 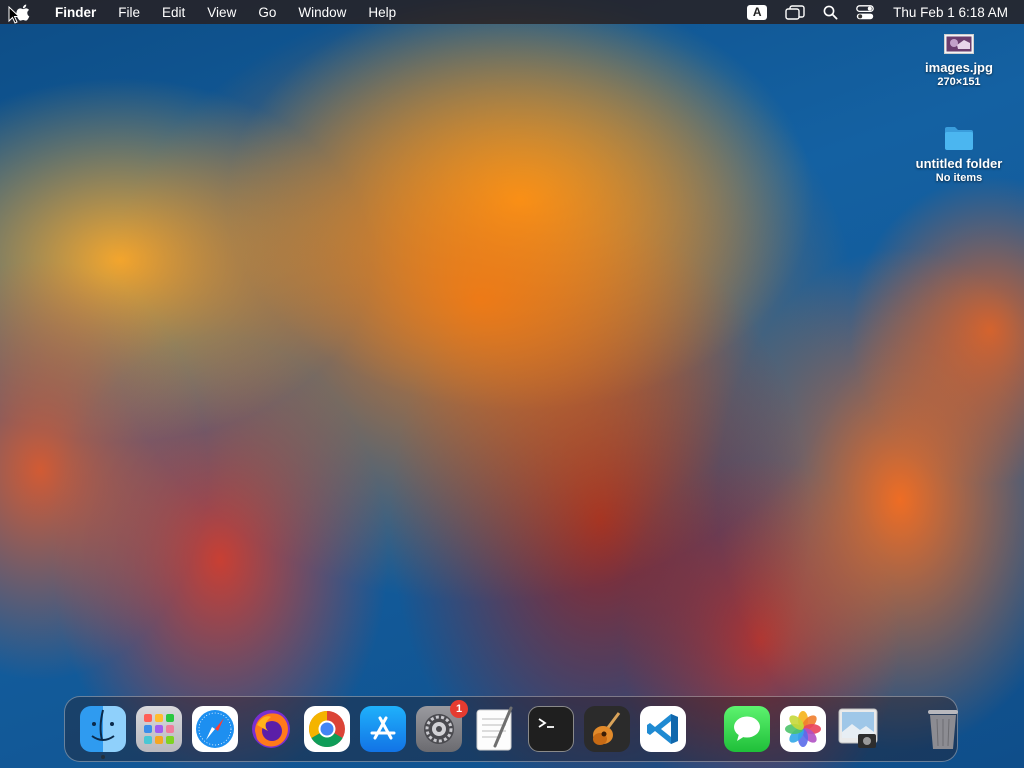 I want to click on menu-file: File, so click(x=129, y=12).